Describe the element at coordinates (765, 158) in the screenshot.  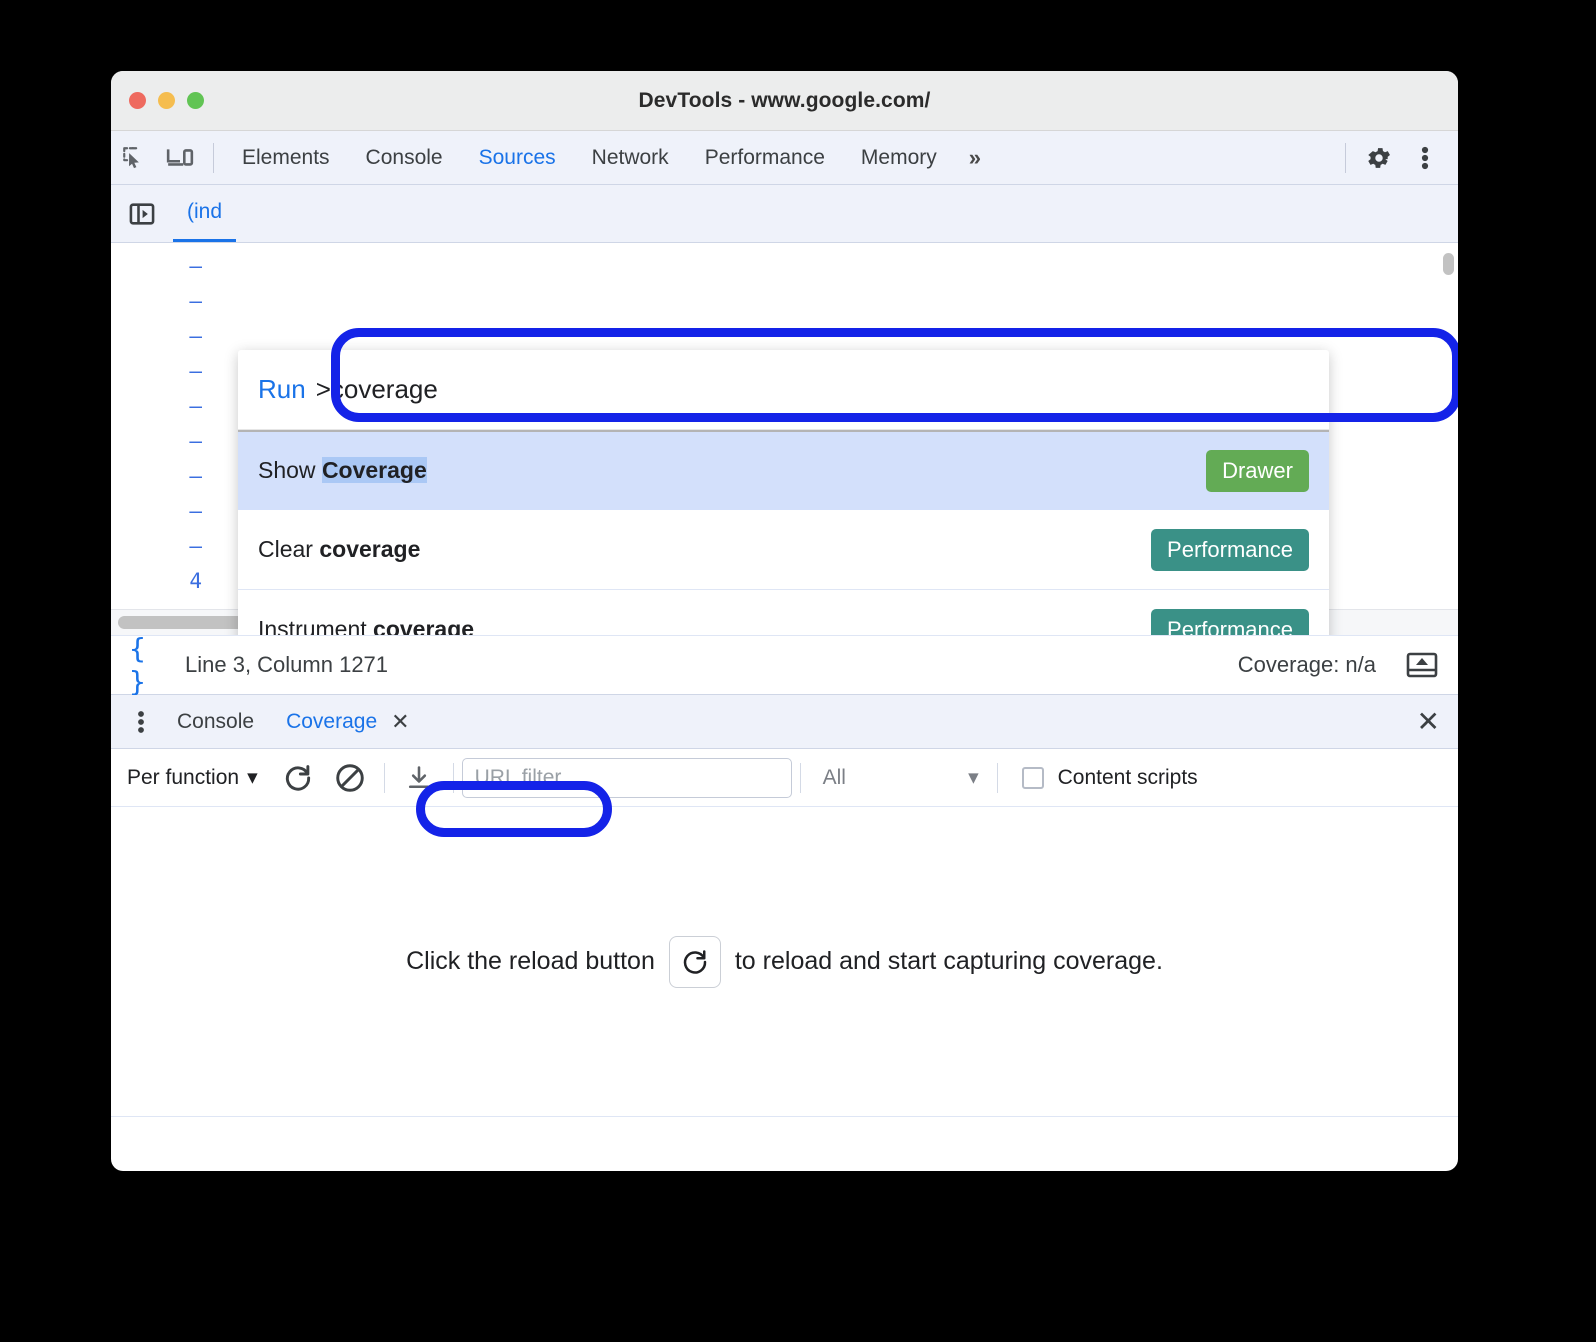
I see `tab-performance: Performance` at that location.